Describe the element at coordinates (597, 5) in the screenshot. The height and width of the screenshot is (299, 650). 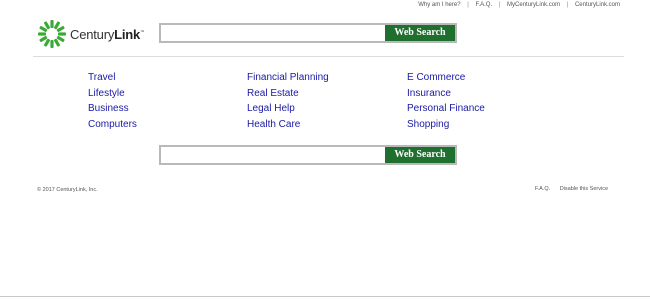
I see `centurylink-com-link: CenturyLink.com` at that location.